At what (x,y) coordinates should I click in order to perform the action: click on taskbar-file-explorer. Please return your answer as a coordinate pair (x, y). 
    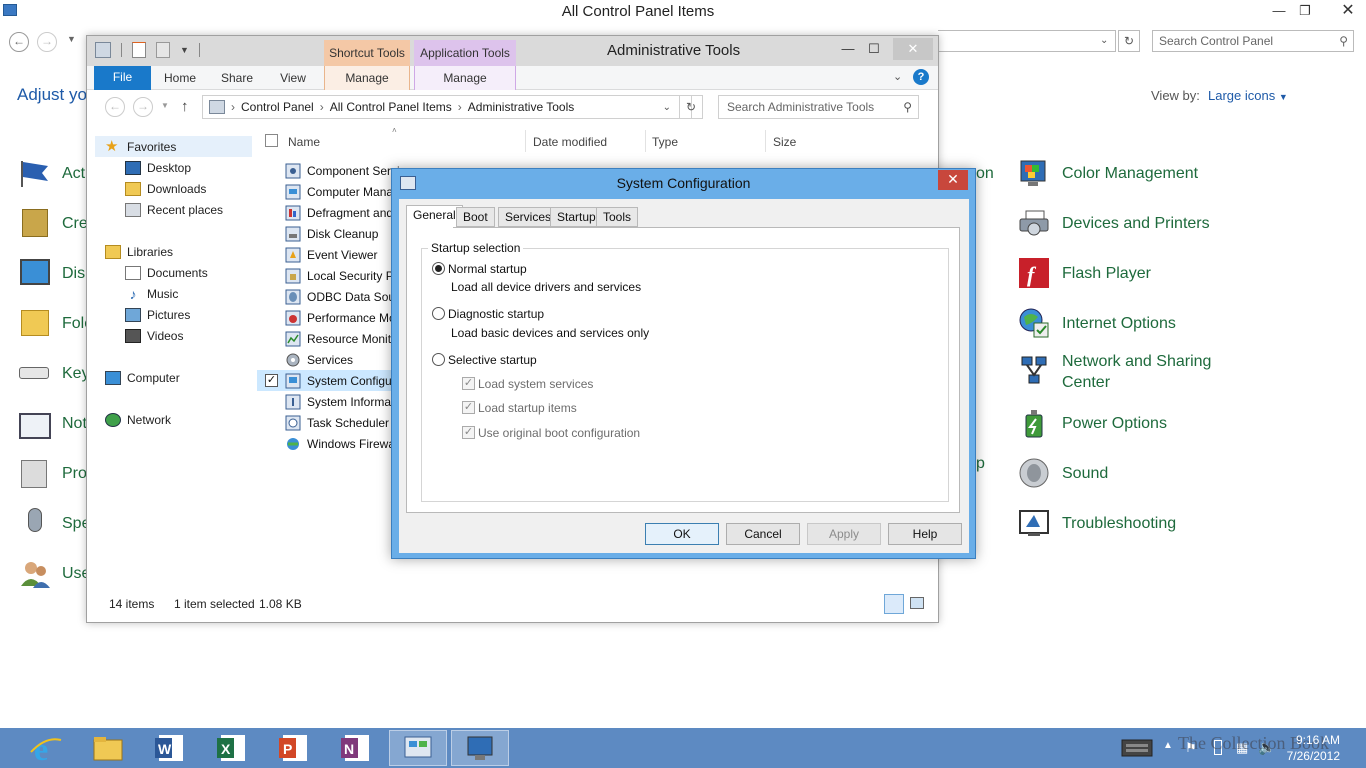
    Looking at the image, I should click on (108, 748).